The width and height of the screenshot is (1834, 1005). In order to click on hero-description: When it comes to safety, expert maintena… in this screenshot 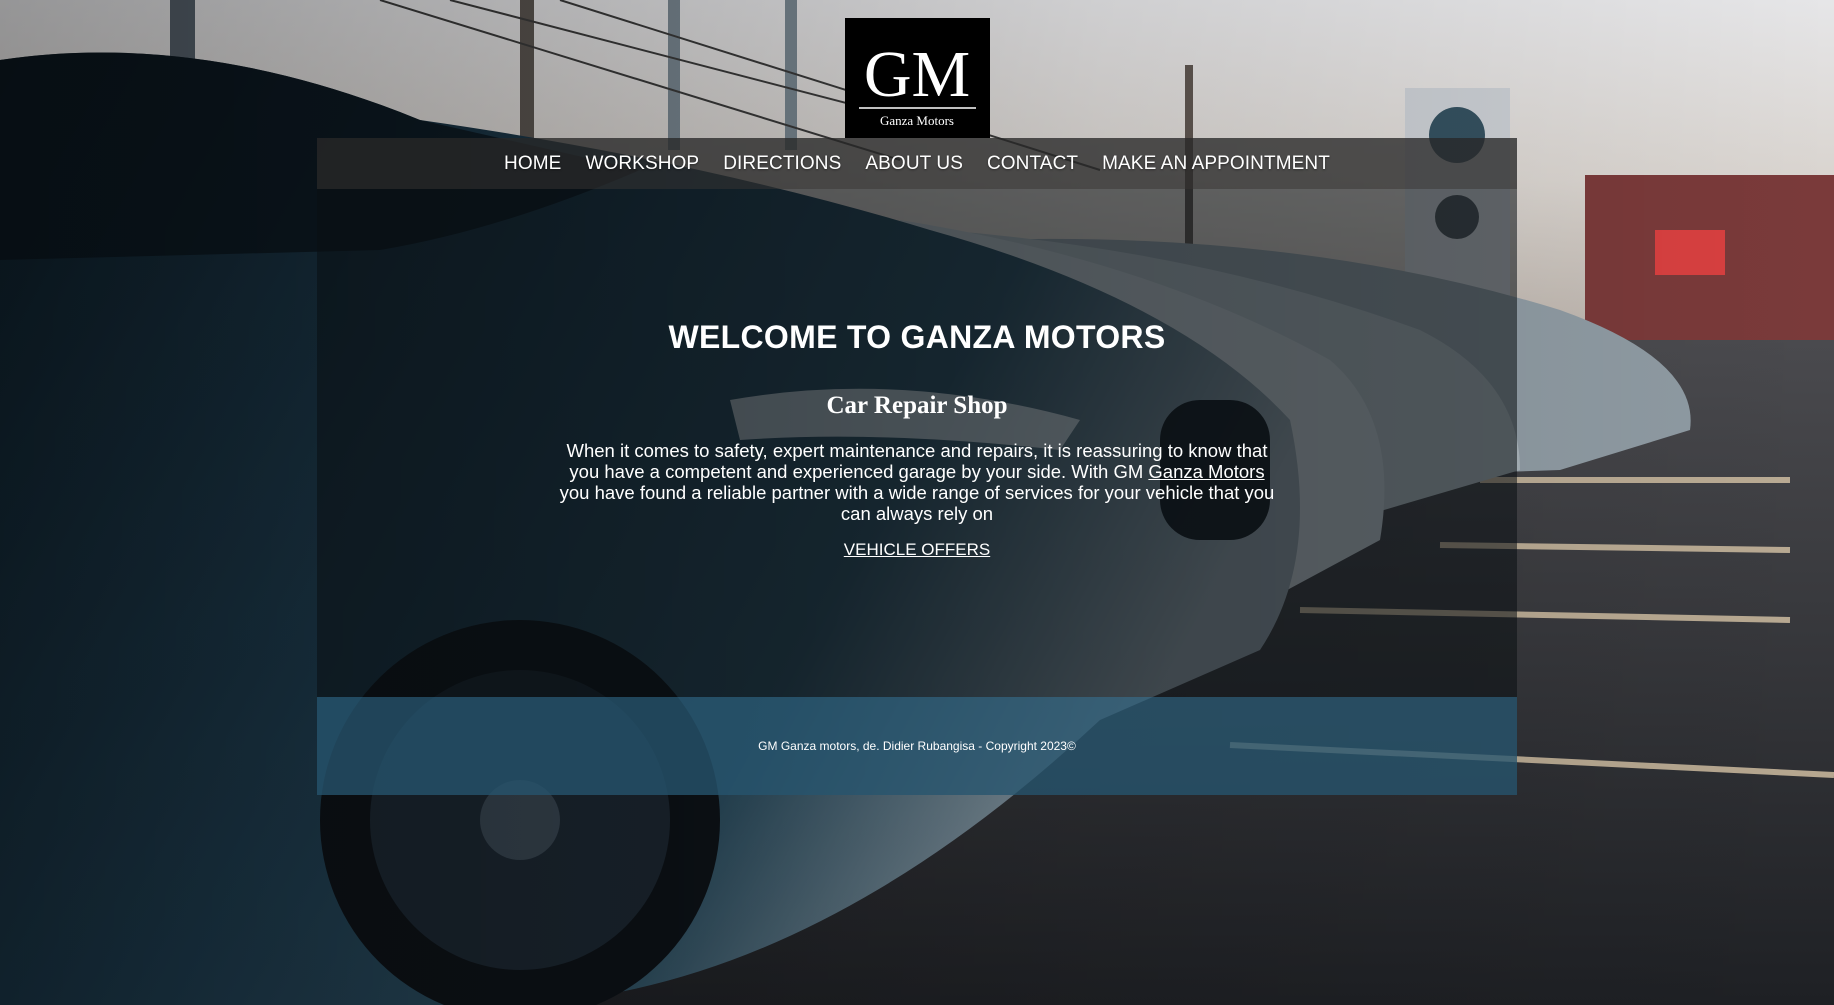, I will do `click(917, 482)`.